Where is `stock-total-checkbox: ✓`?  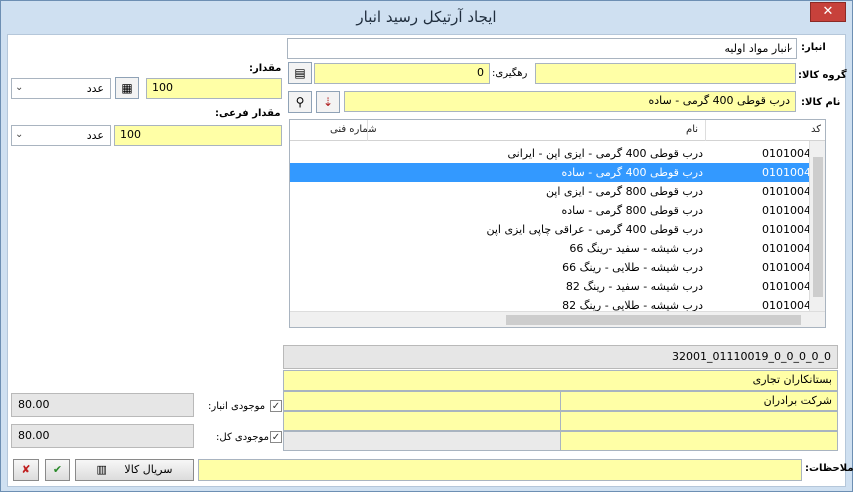 stock-total-checkbox: ✓ is located at coordinates (276, 437).